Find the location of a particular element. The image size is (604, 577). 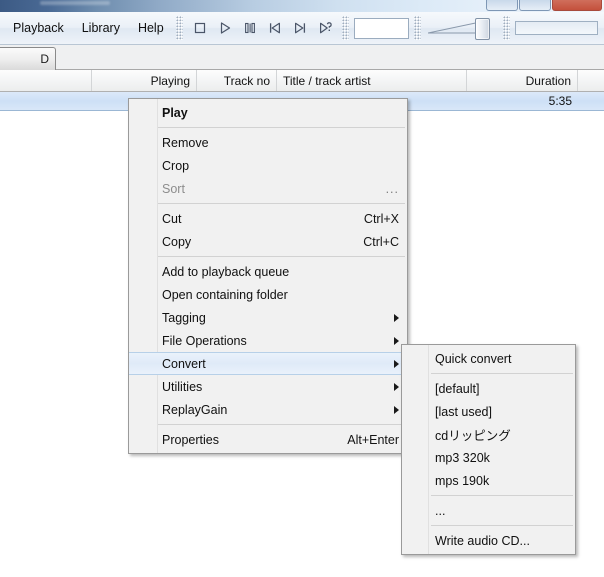

previous-button is located at coordinates (275, 28).